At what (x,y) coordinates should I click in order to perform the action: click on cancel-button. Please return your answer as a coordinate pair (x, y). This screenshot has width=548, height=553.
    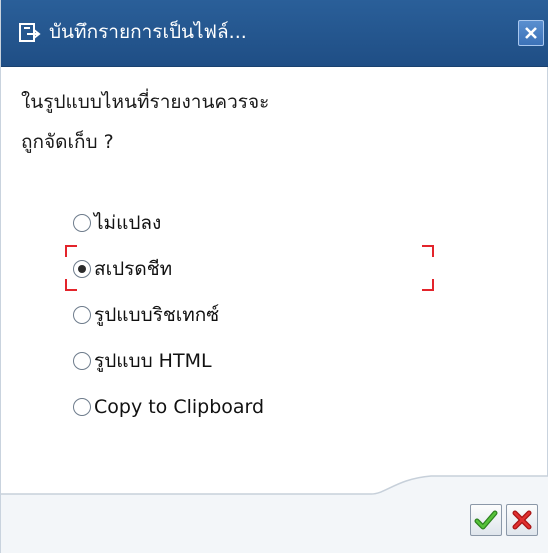
    Looking at the image, I should click on (522, 520).